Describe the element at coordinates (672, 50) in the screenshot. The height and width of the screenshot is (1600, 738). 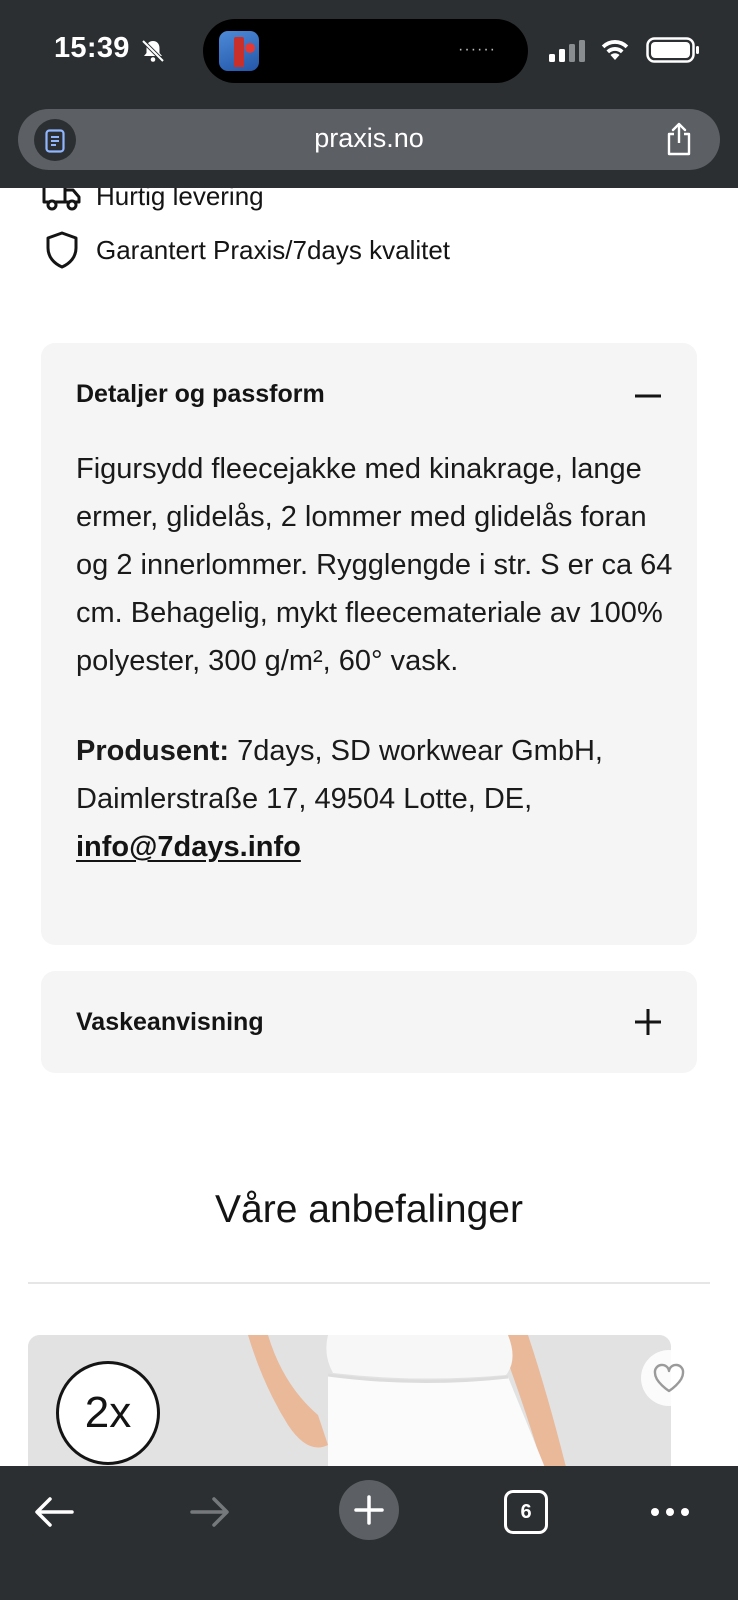
I see `battery-icon` at that location.